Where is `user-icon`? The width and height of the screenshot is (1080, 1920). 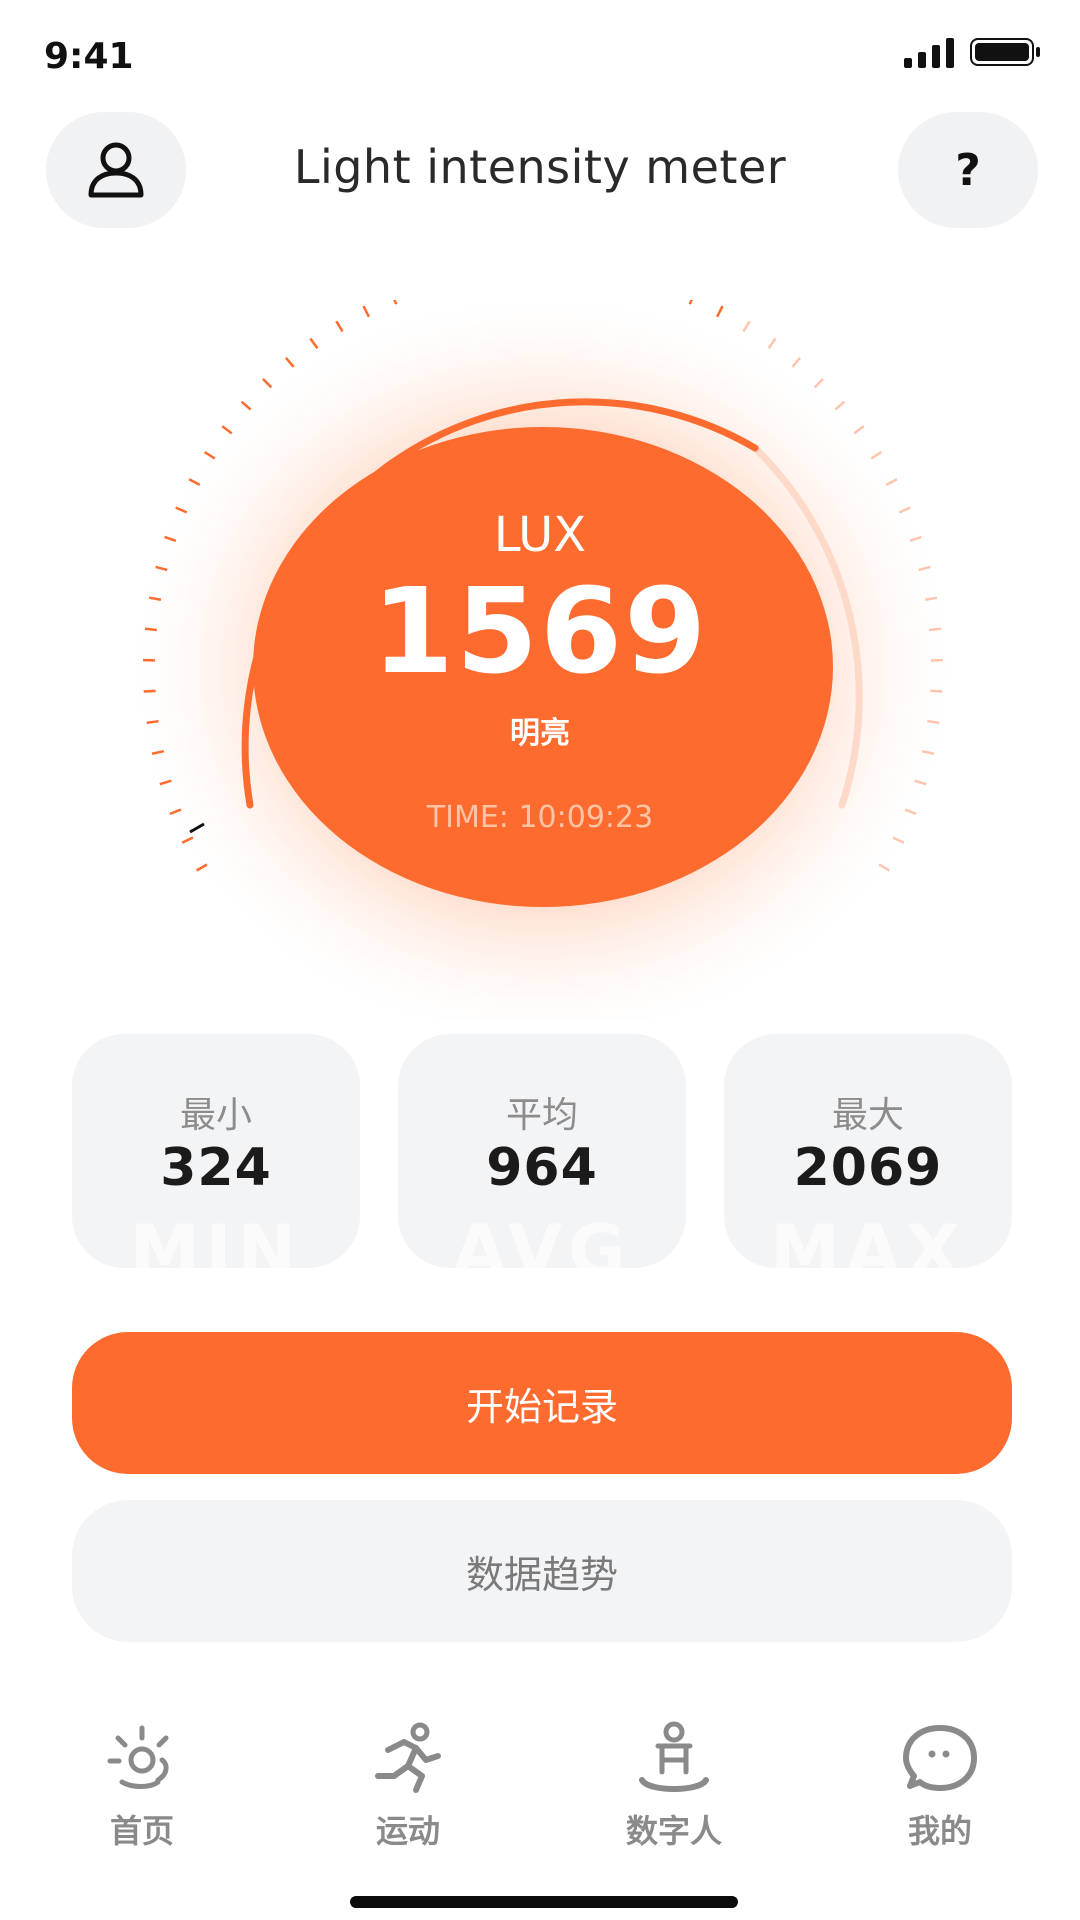
user-icon is located at coordinates (116, 170).